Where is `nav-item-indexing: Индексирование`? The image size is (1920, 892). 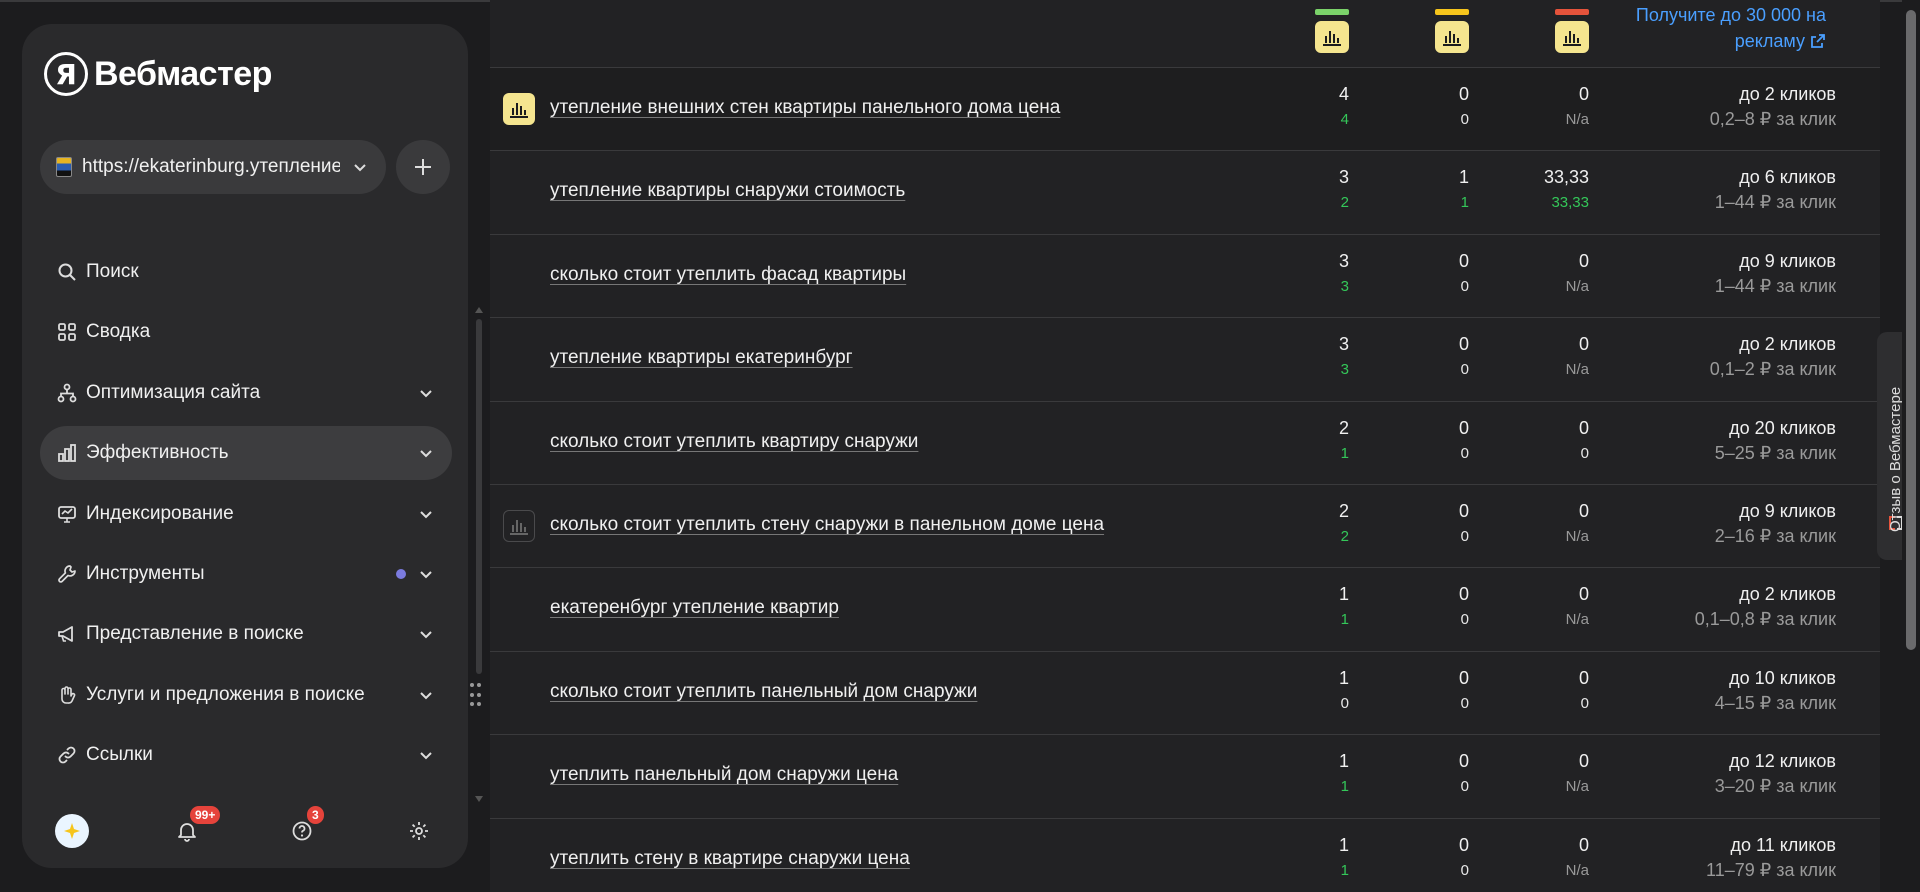
nav-item-indexing: Индексирование is located at coordinates (246, 514).